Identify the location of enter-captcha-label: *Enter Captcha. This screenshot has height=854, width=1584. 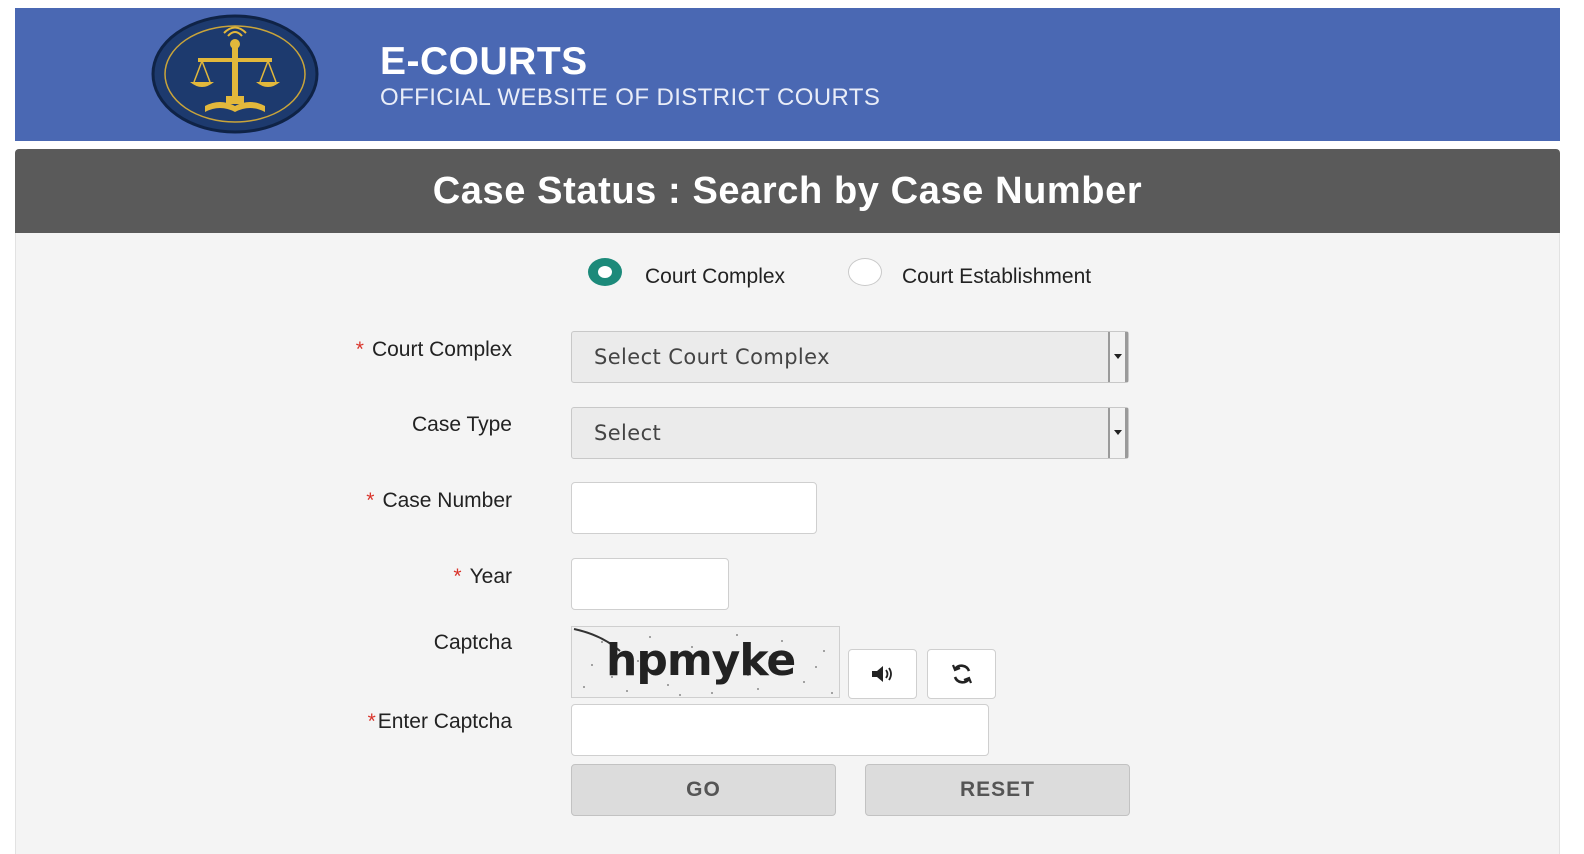
(439, 721).